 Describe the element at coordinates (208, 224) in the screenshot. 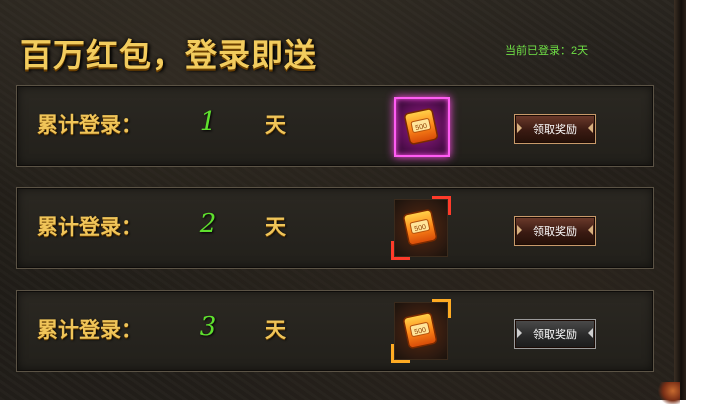

I see `login-day-number: 2` at that location.